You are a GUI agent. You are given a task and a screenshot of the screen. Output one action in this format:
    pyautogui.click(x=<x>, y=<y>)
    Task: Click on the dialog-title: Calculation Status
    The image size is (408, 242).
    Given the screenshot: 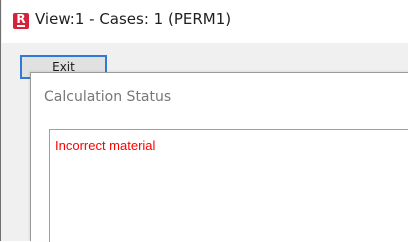 What is the action you would take?
    pyautogui.click(x=108, y=97)
    